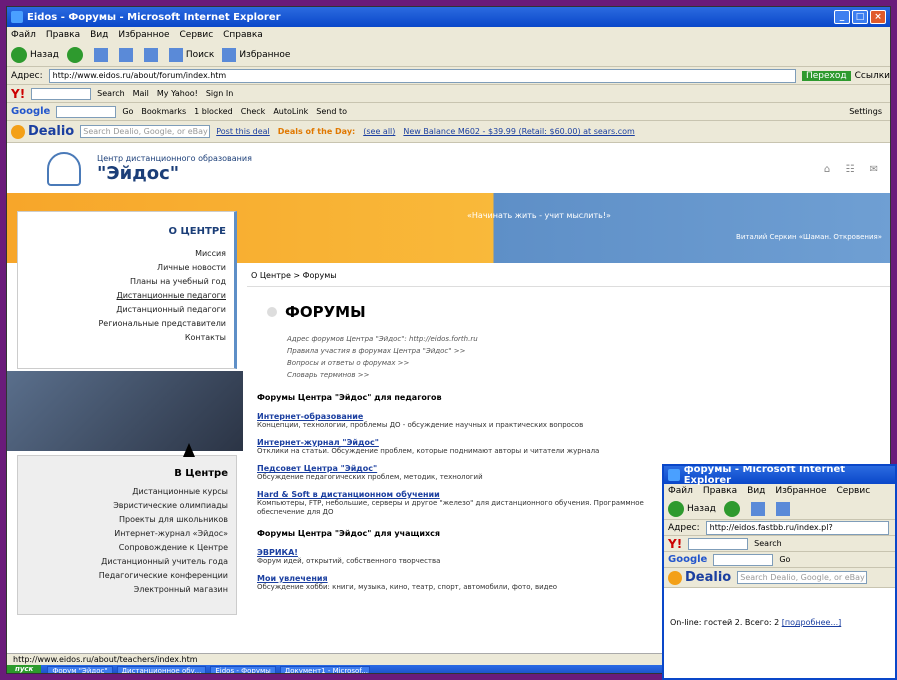 The image size is (897, 680). What do you see at coordinates (874, 169) in the screenshot?
I see `mail-icon: ✉` at bounding box center [874, 169].